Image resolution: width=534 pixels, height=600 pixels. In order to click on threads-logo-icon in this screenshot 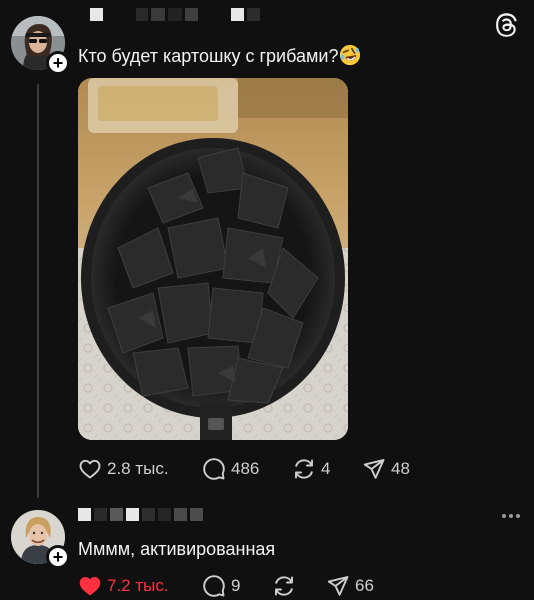, I will do `click(507, 25)`.